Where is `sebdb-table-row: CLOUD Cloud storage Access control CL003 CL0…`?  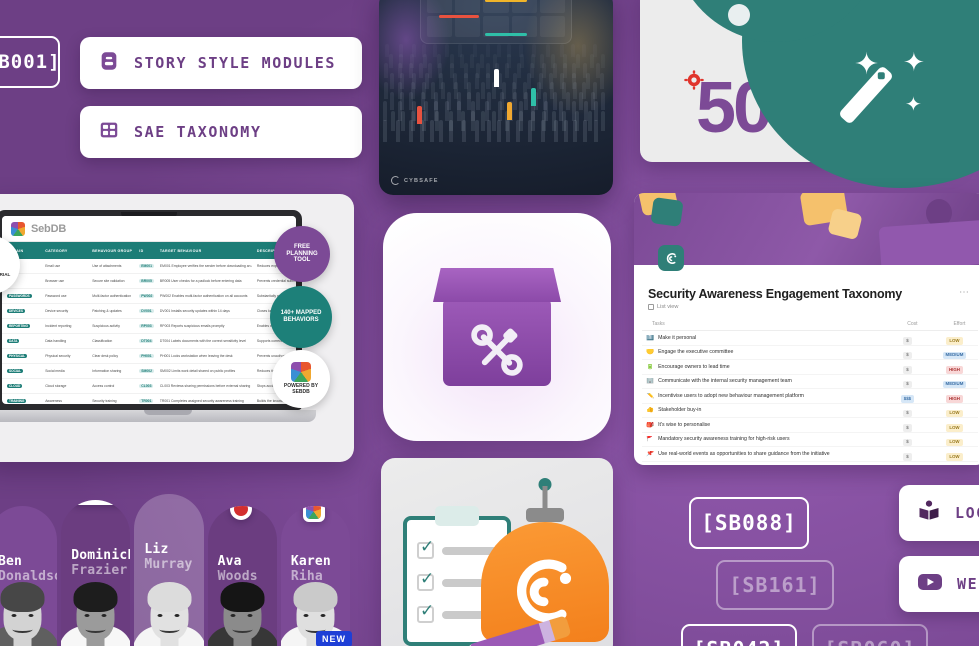 sebdb-table-row: CLOUD Cloud storage Access control CL003 CL0… is located at coordinates (149, 386).